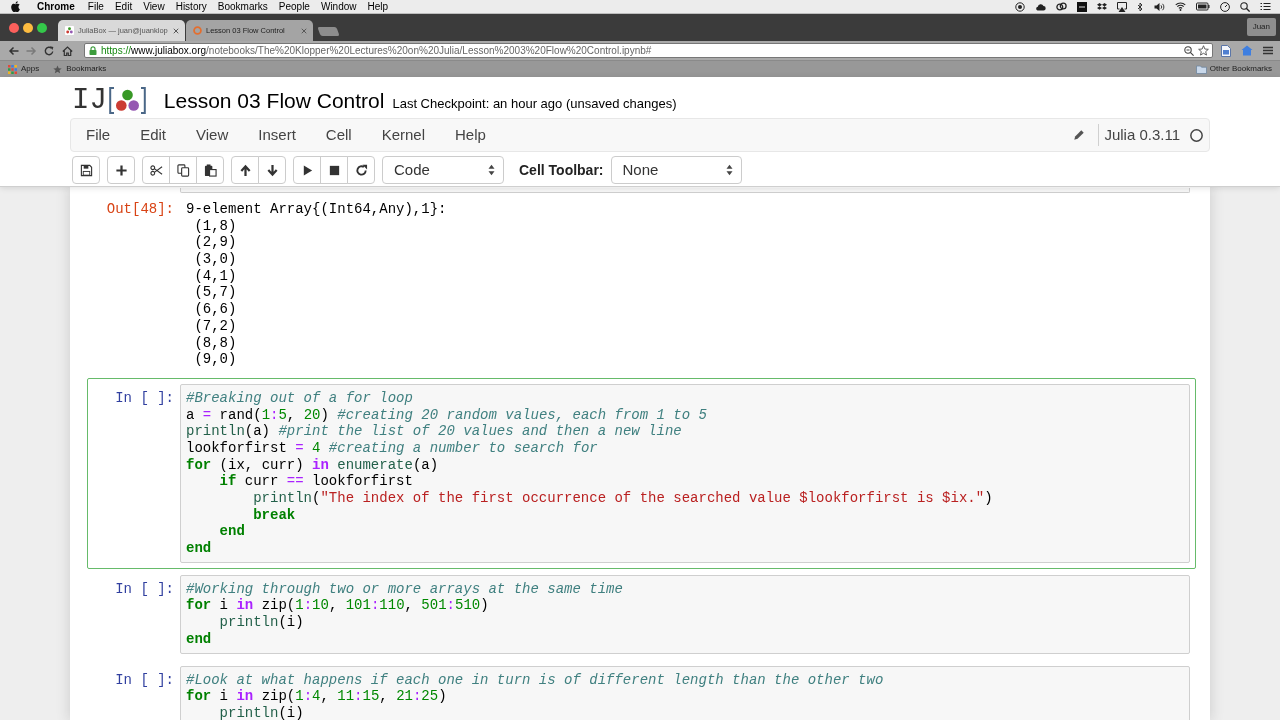 Image resolution: width=1280 pixels, height=720 pixels. Describe the element at coordinates (1189, 50) in the screenshot. I see `zoom-out-icon` at that location.